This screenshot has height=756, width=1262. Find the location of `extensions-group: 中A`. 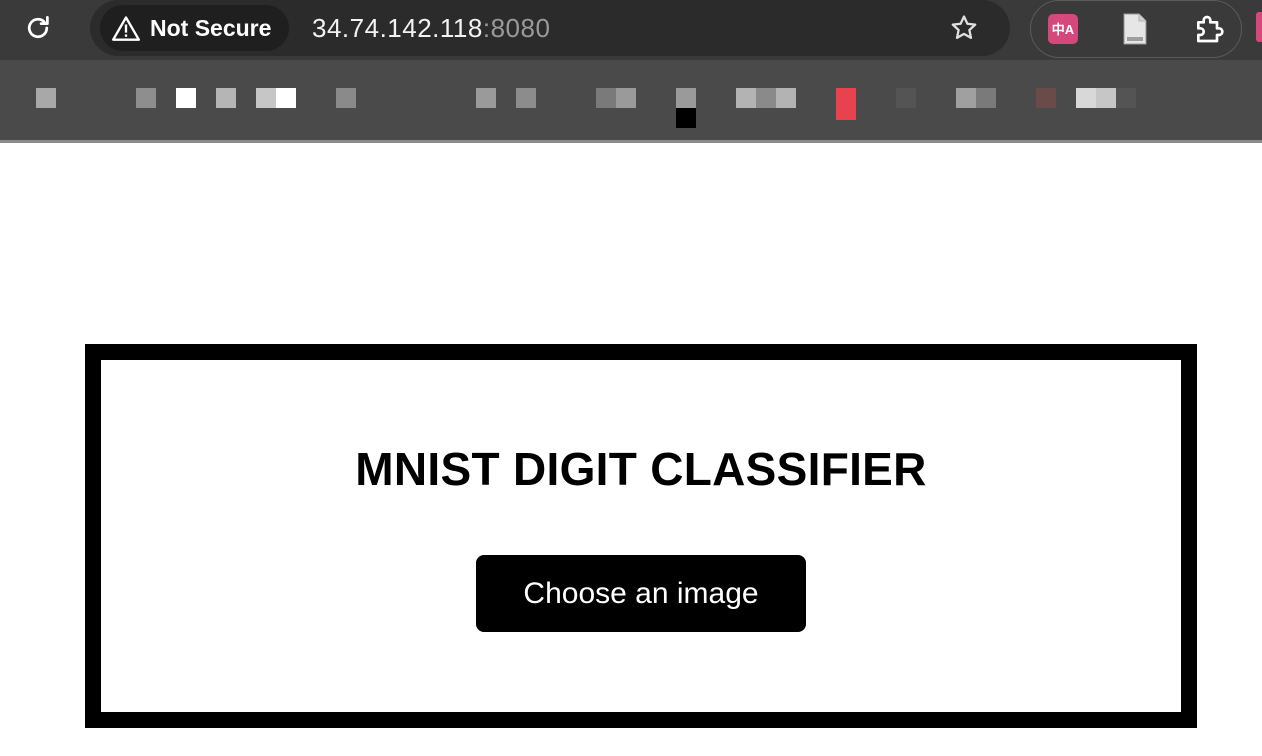

extensions-group: 中A is located at coordinates (1136, 29).